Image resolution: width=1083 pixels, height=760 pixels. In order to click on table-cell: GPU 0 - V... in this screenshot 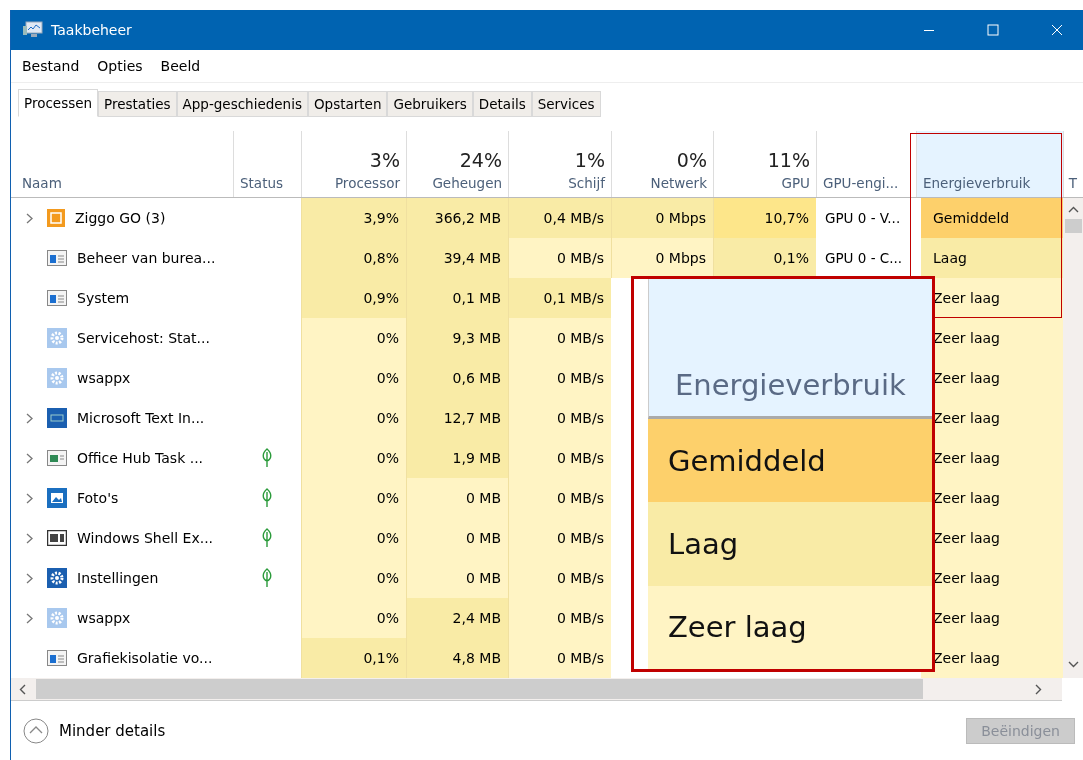, I will do `click(863, 218)`.